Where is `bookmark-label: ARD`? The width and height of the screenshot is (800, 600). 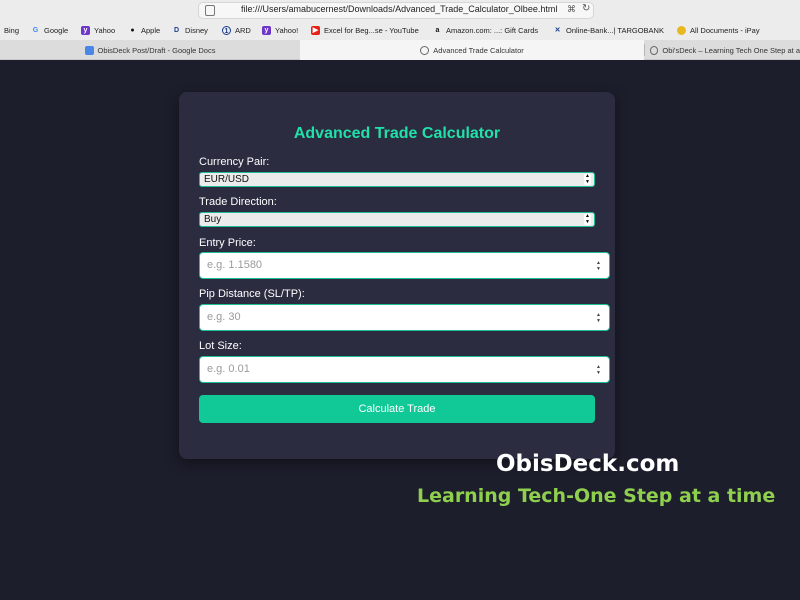
bookmark-label: ARD is located at coordinates (243, 30).